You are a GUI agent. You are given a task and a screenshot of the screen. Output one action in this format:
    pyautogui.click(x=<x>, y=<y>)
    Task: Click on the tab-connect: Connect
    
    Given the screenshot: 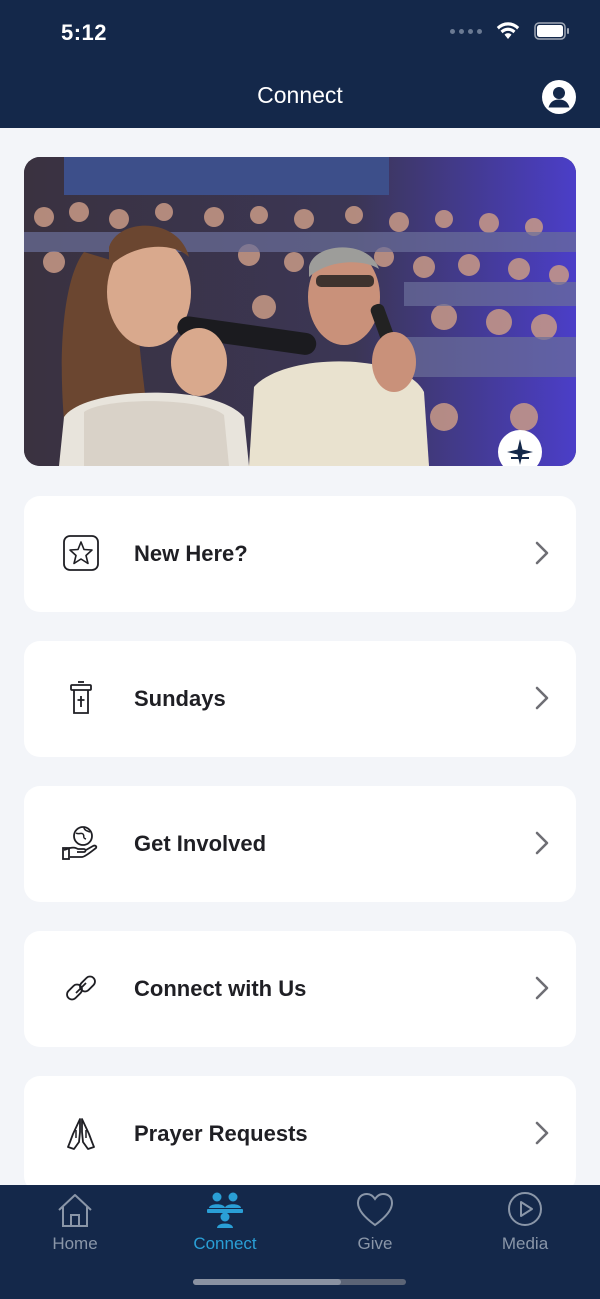 What is the action you would take?
    pyautogui.click(x=225, y=1225)
    